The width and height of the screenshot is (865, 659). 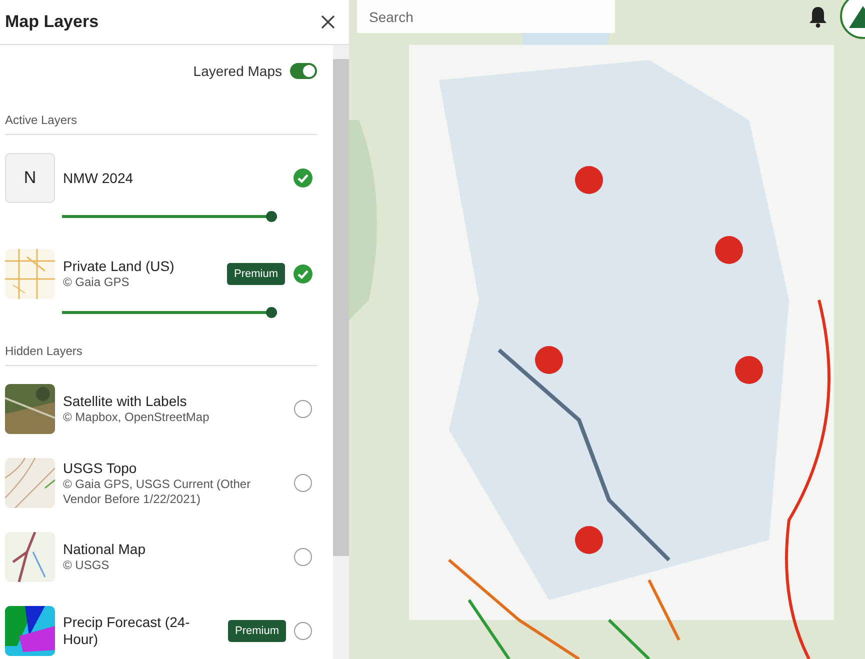 What do you see at coordinates (104, 549) in the screenshot?
I see `layer-name: National Map` at bounding box center [104, 549].